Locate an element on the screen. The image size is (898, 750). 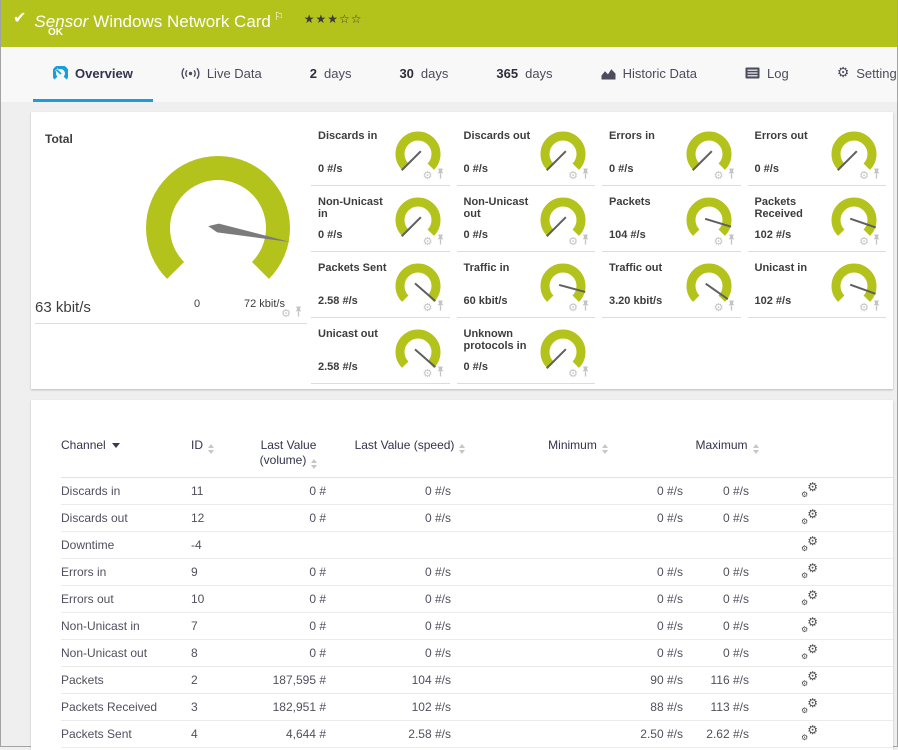
gauge-cell-non-unicast-out: Non-Unicast out 0 #/s ⚙ is located at coordinates (529, 219).